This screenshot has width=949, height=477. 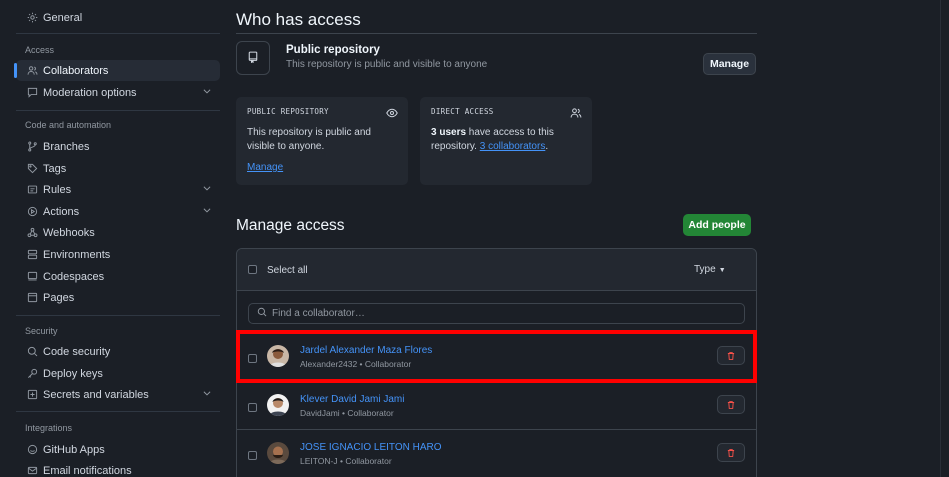 I want to click on comment-icon, so click(x=32, y=93).